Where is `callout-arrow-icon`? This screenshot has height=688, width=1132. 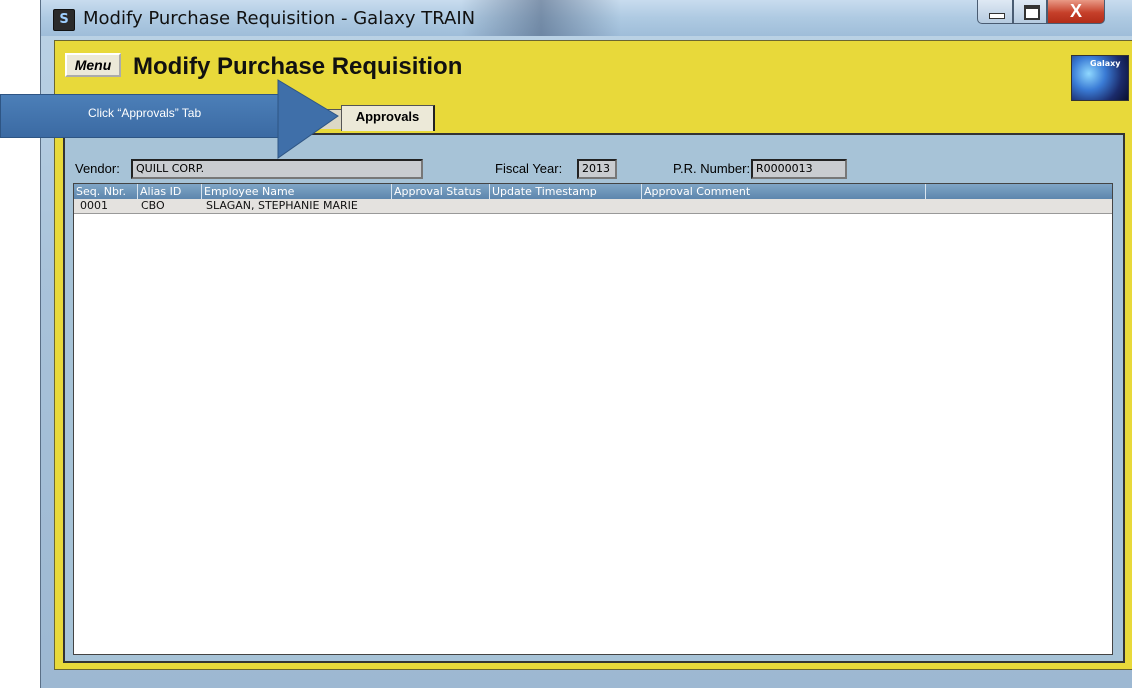
callout-arrow-icon is located at coordinates (308, 119).